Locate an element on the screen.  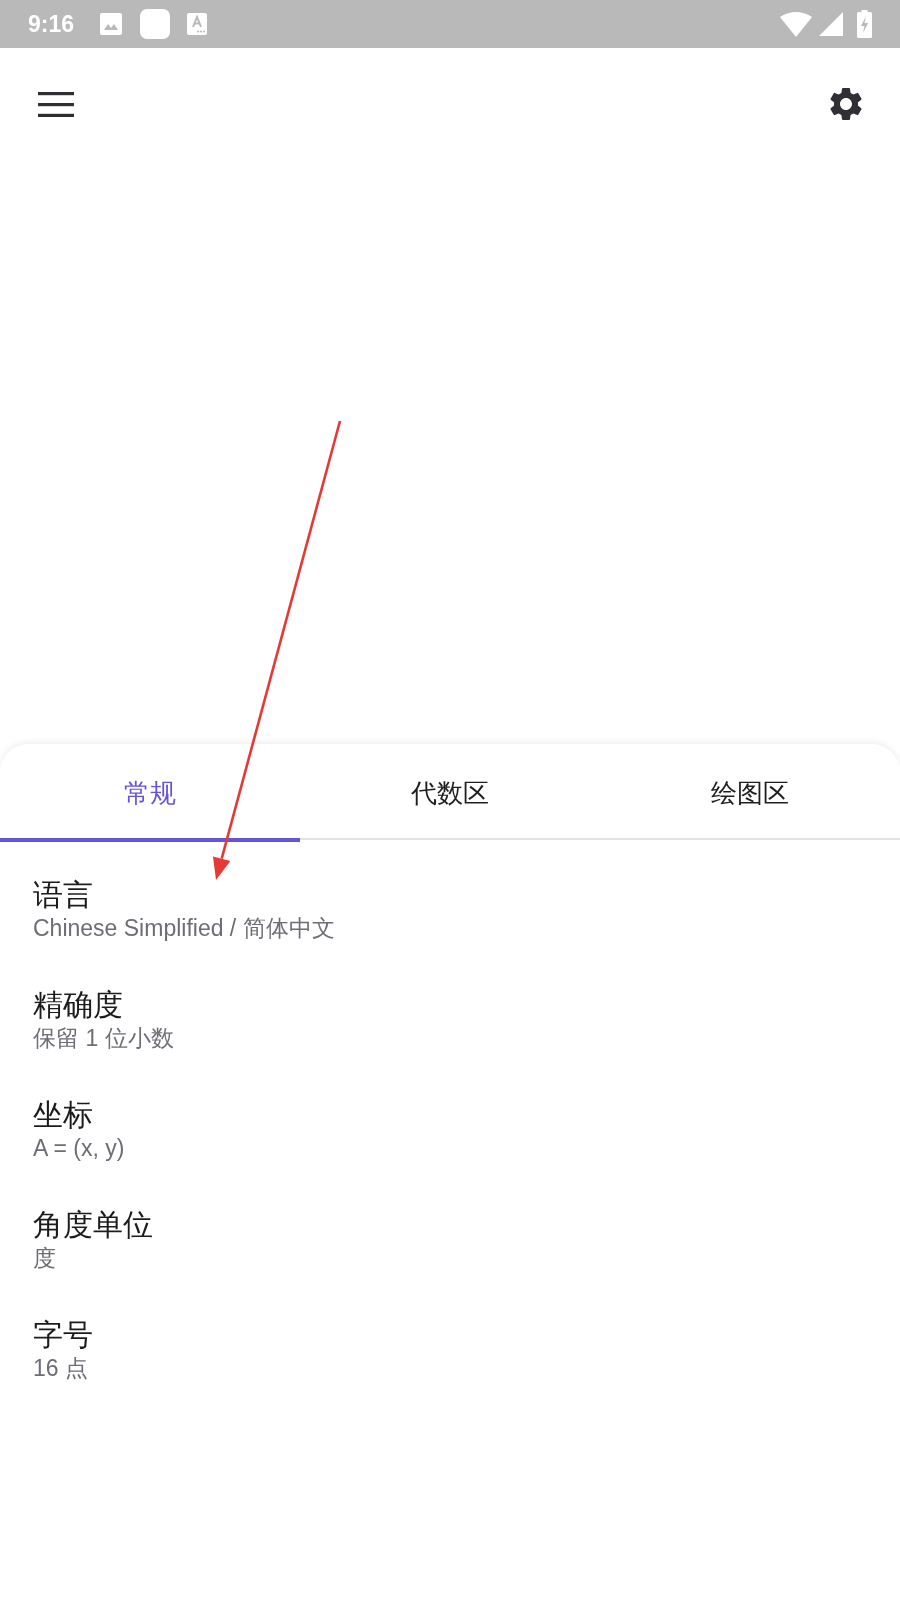
tab: 代数区 is located at coordinates (450, 793).